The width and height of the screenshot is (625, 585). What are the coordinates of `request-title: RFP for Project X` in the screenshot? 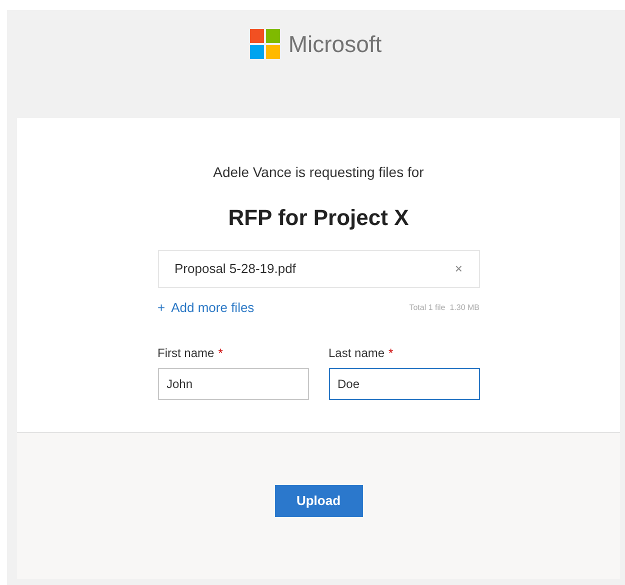 It's located at (318, 218).